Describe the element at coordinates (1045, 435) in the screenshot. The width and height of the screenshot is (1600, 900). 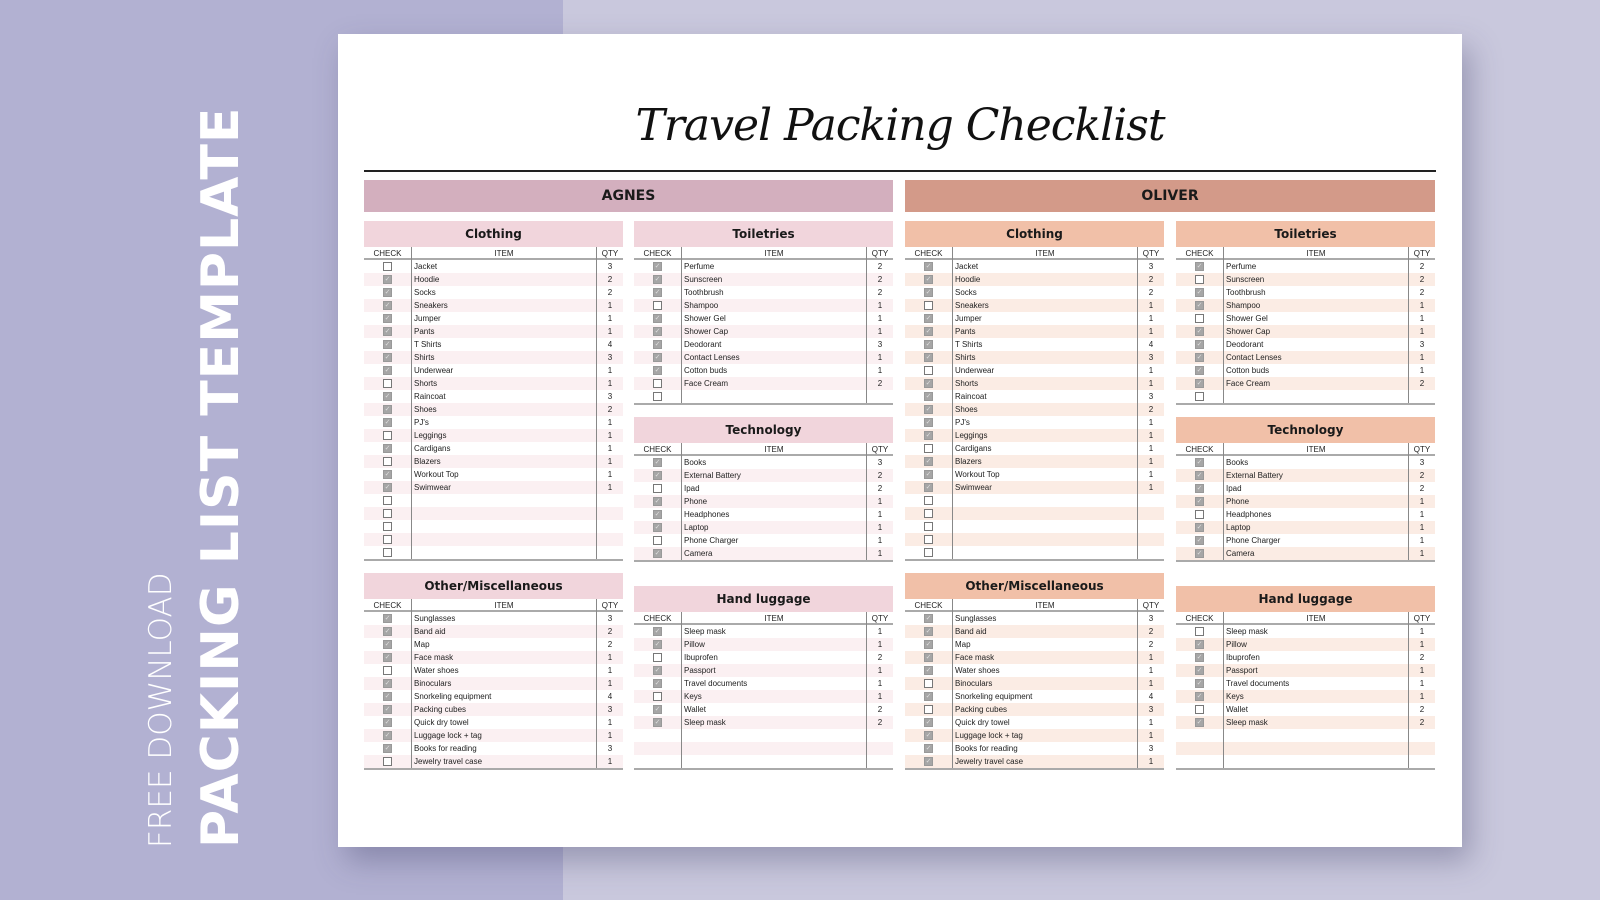
I see `item-name: Leggings` at that location.